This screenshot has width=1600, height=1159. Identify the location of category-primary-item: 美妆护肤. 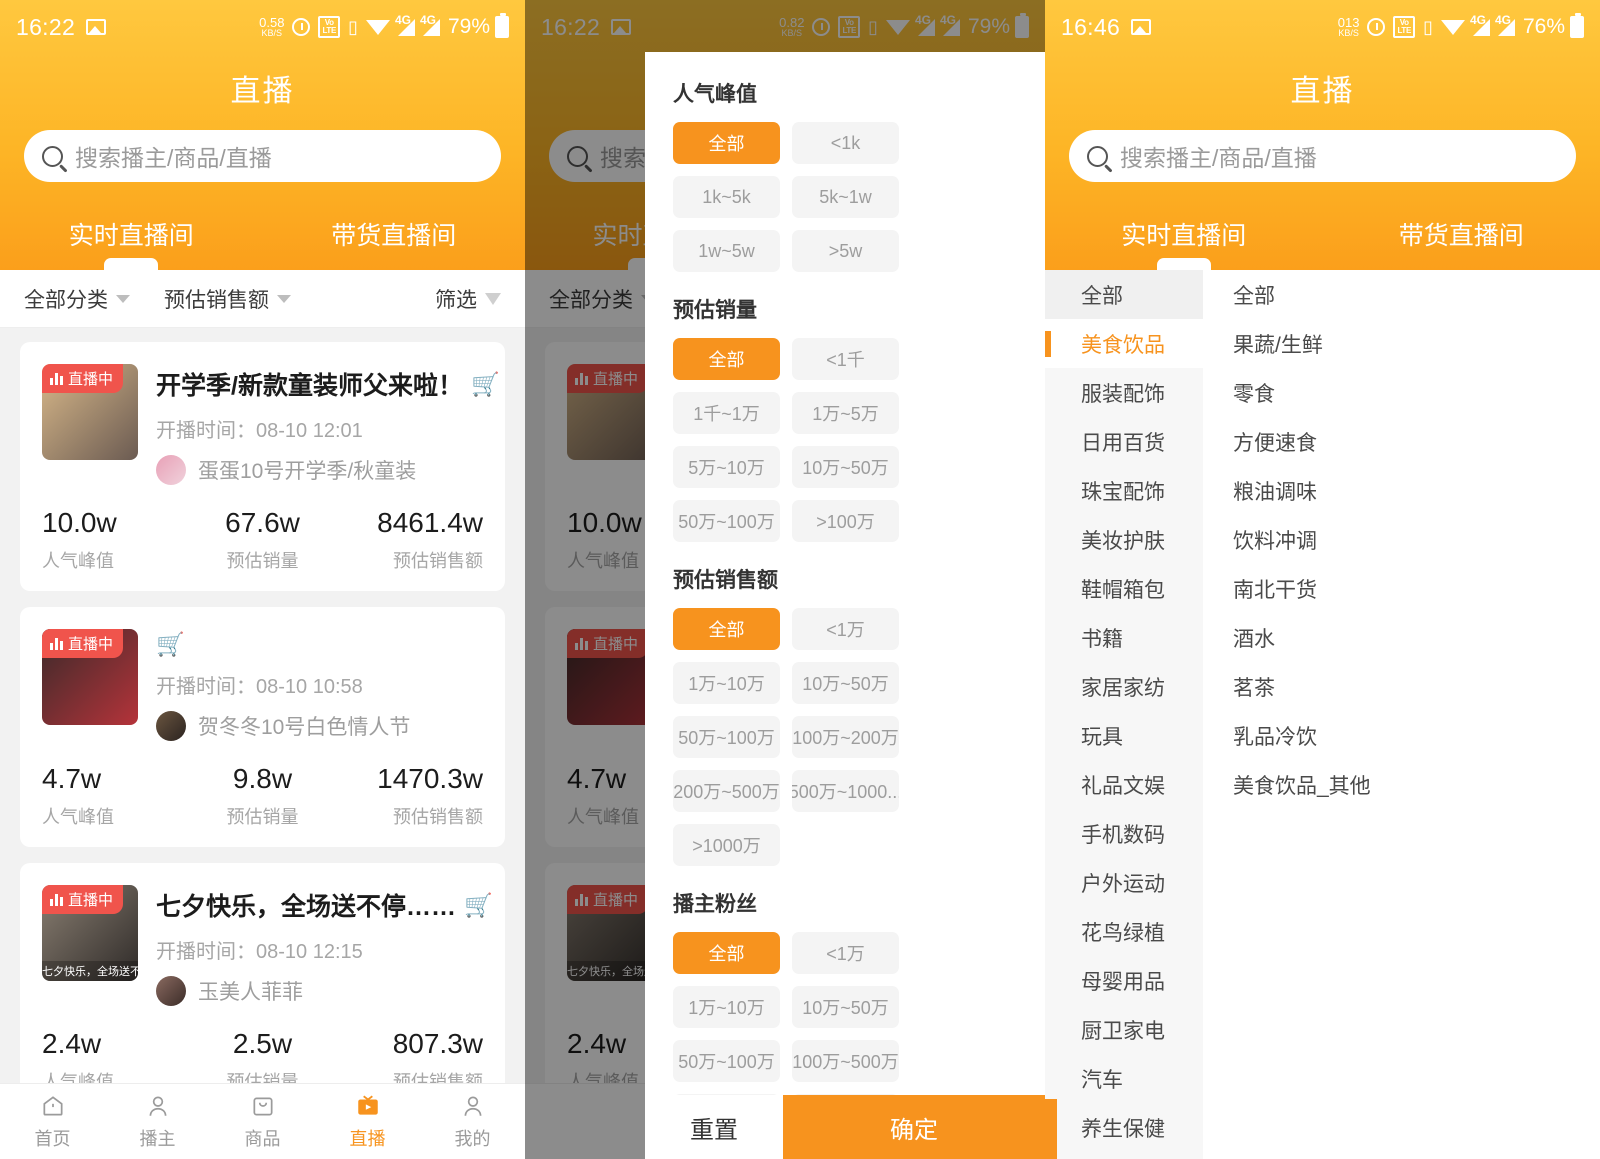
(1124, 539).